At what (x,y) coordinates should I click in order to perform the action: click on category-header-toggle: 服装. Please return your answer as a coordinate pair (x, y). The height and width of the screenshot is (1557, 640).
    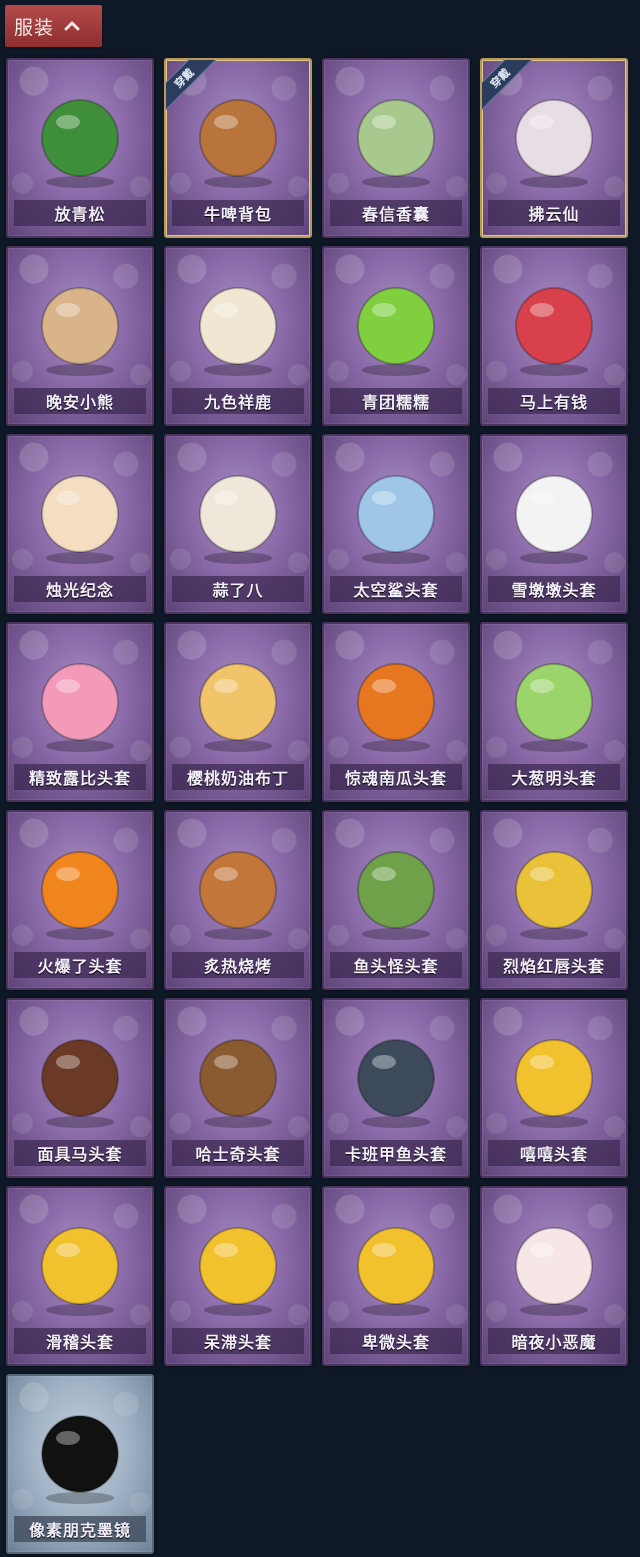
    Looking at the image, I should click on (53, 26).